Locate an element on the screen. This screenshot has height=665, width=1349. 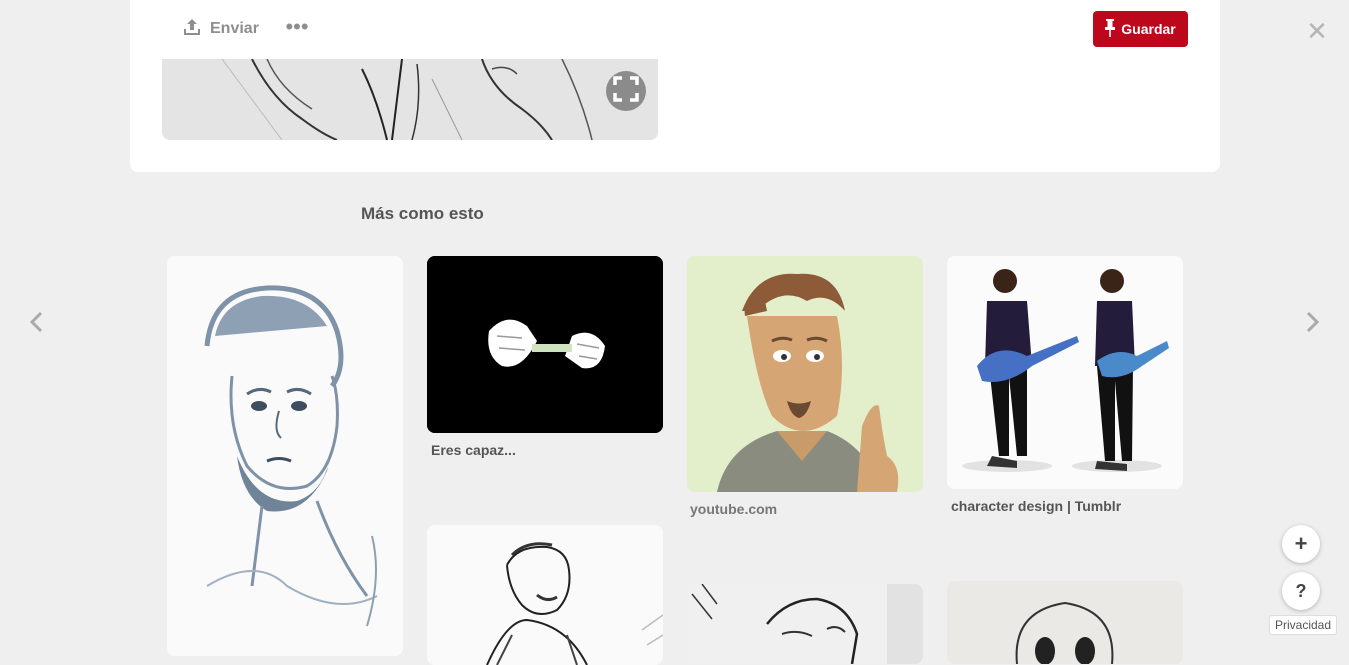
previous-button is located at coordinates (36, 324).